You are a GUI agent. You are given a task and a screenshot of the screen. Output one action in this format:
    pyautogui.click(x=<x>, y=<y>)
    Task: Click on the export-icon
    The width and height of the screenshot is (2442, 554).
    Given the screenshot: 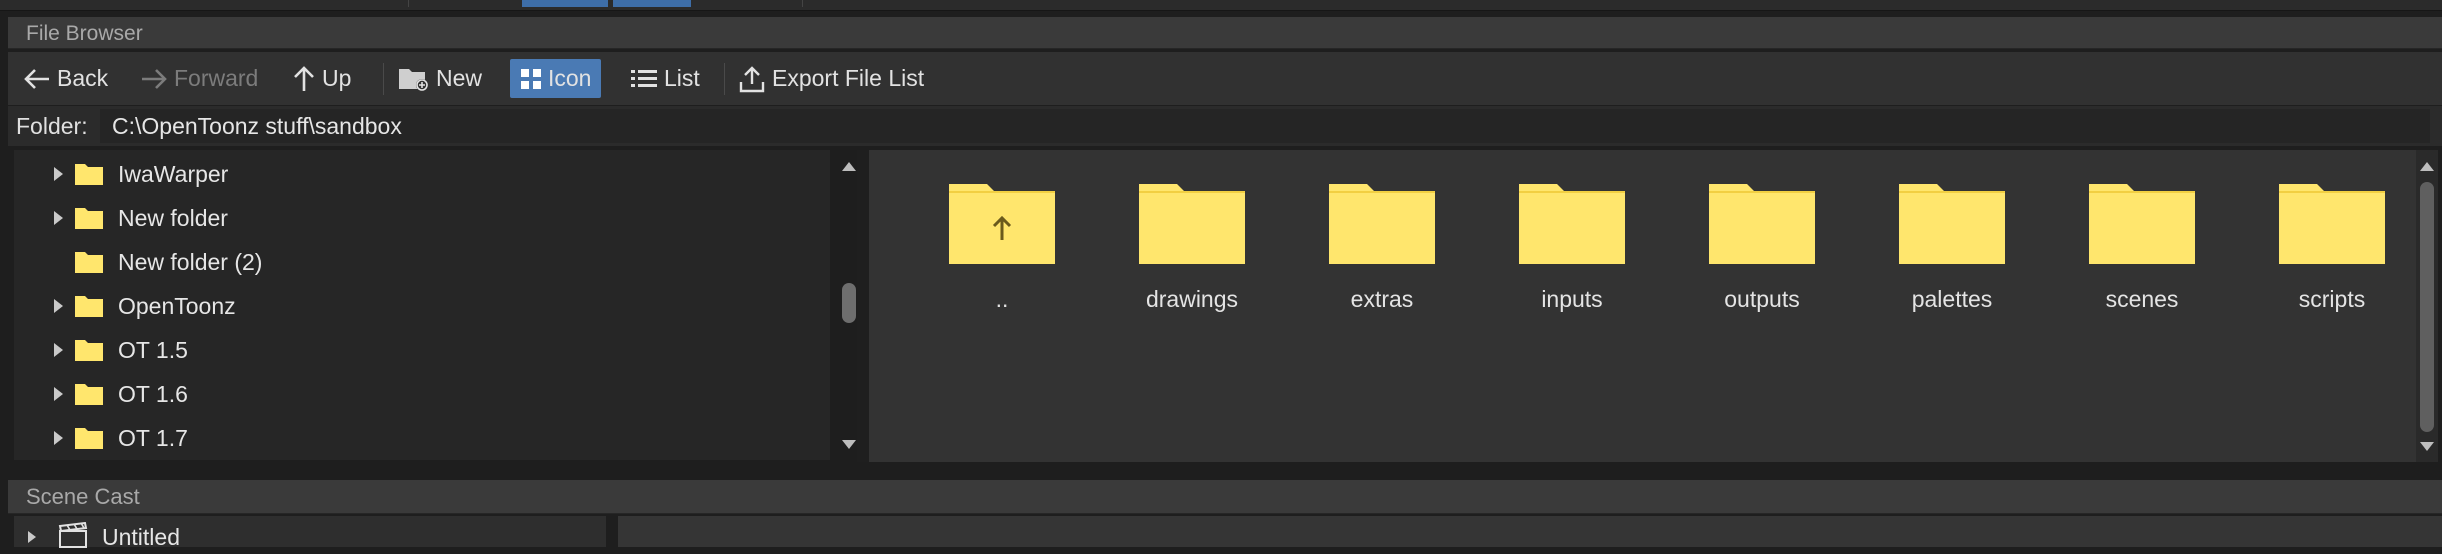 What is the action you would take?
    pyautogui.click(x=752, y=78)
    